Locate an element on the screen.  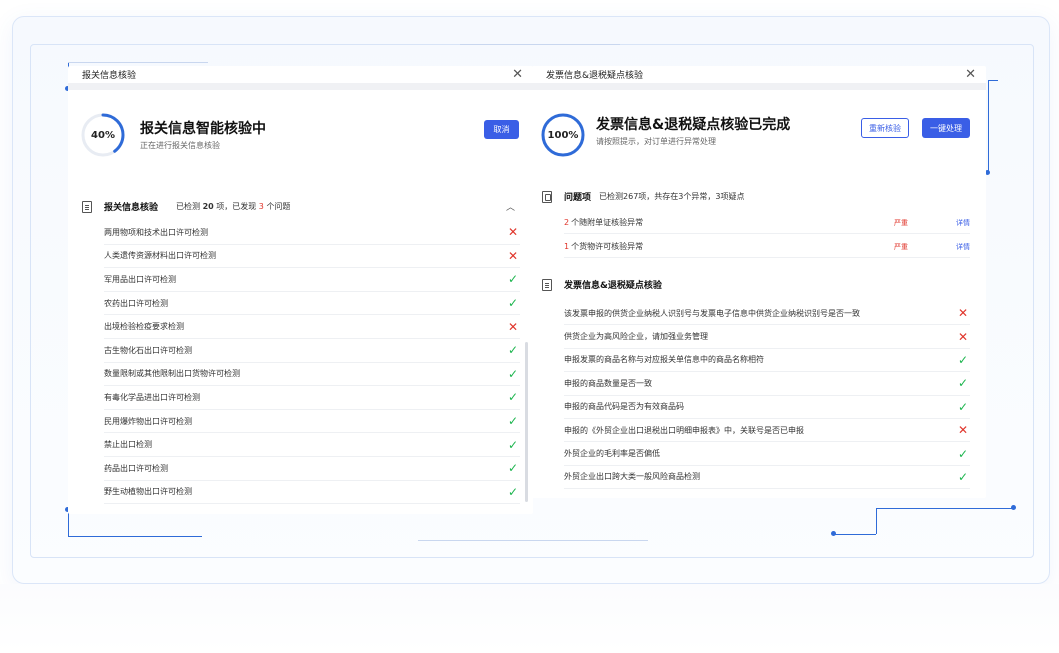
progress-percent: 100% is located at coordinates (563, 135).